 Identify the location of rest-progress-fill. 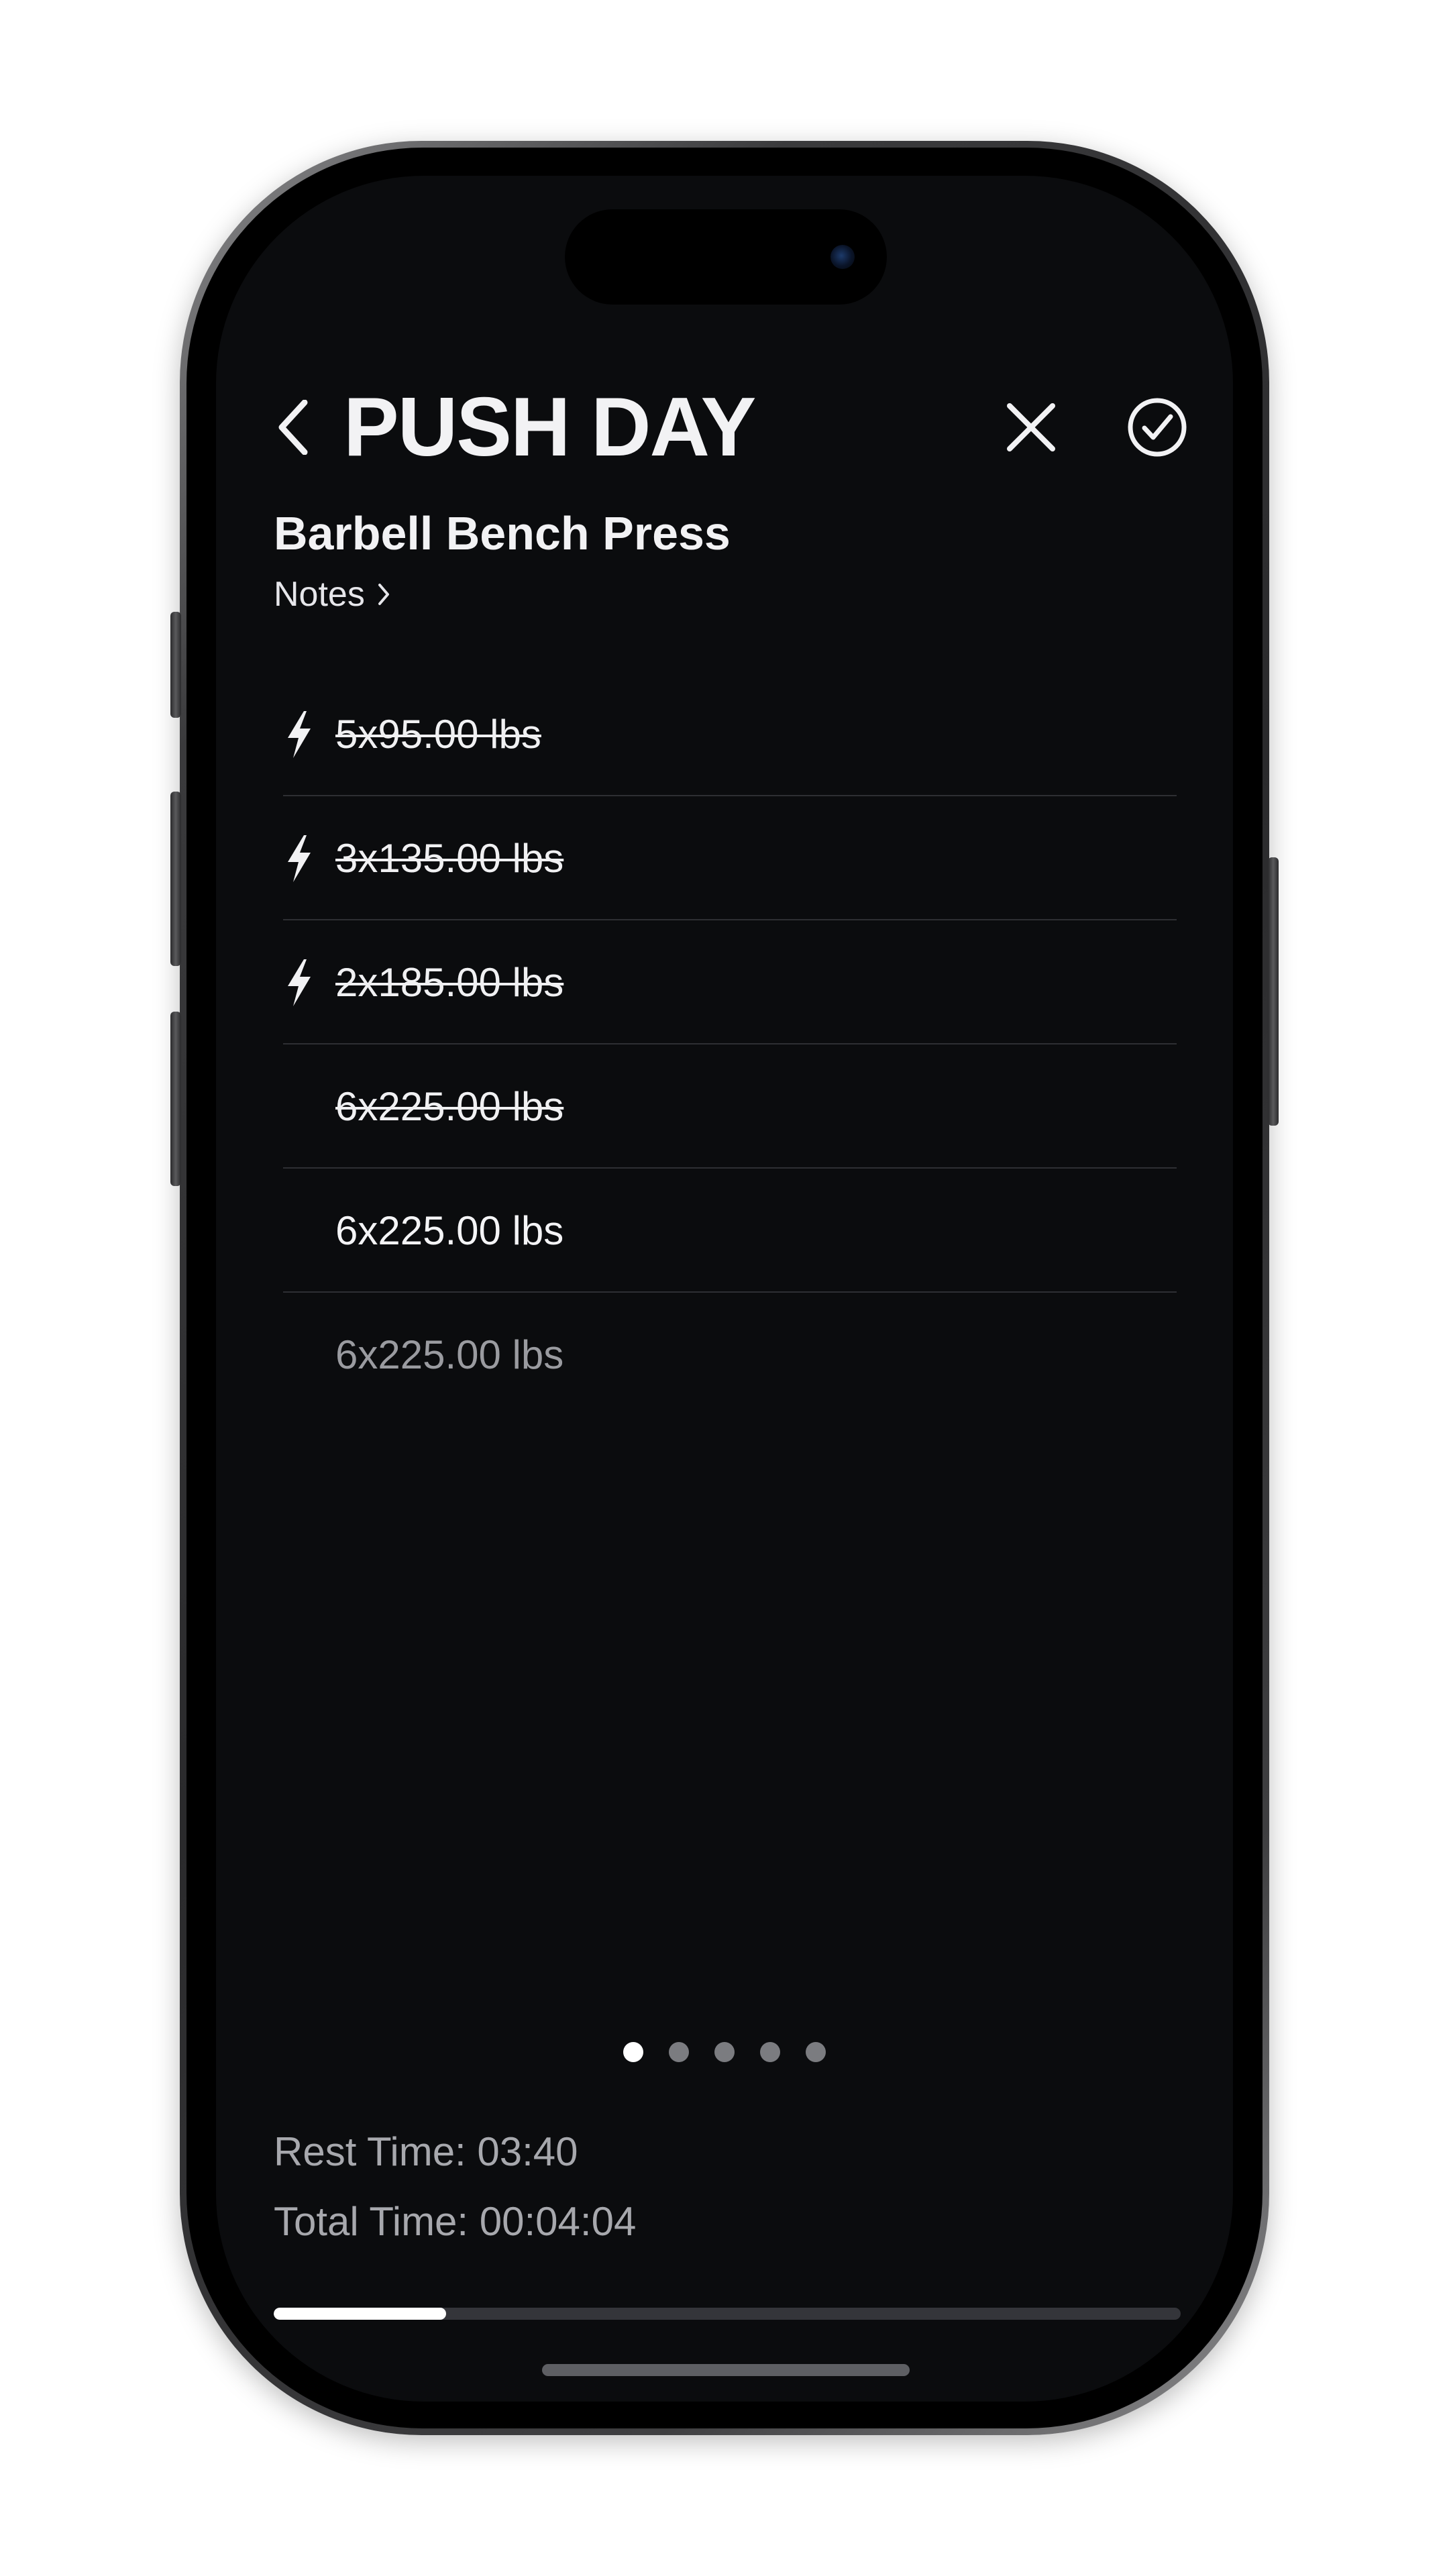
(360, 2314).